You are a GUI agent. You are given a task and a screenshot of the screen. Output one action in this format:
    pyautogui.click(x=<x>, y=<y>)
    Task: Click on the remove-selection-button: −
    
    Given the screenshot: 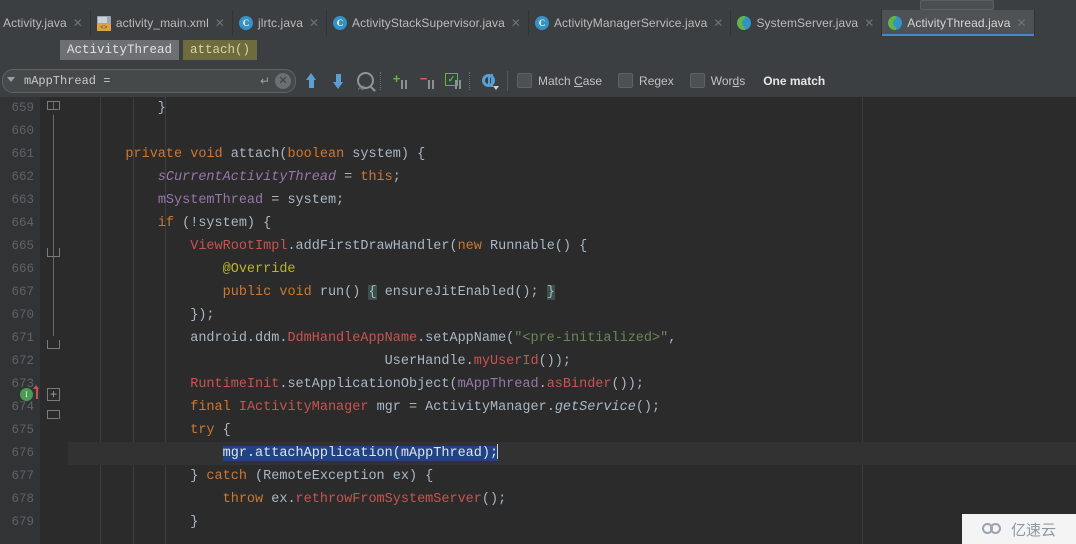 What is the action you would take?
    pyautogui.click(x=427, y=81)
    